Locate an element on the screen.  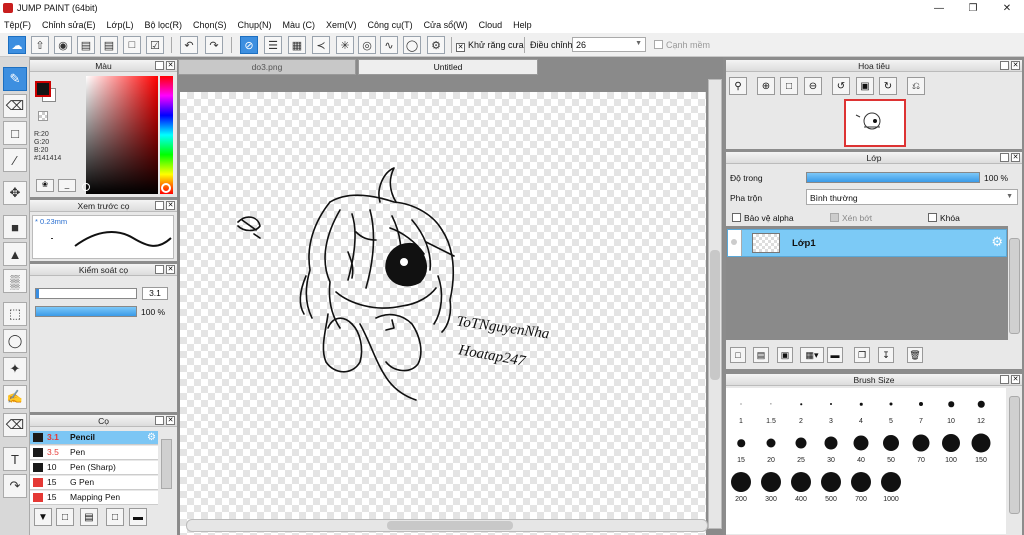
brush-size-option: 4 is located at coordinates (861, 407).